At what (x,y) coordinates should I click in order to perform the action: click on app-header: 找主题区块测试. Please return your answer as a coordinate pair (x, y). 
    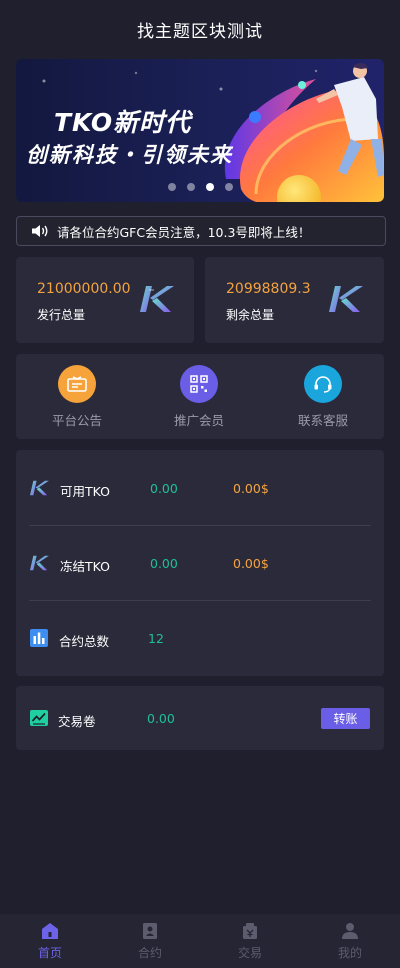
    Looking at the image, I should click on (200, 29).